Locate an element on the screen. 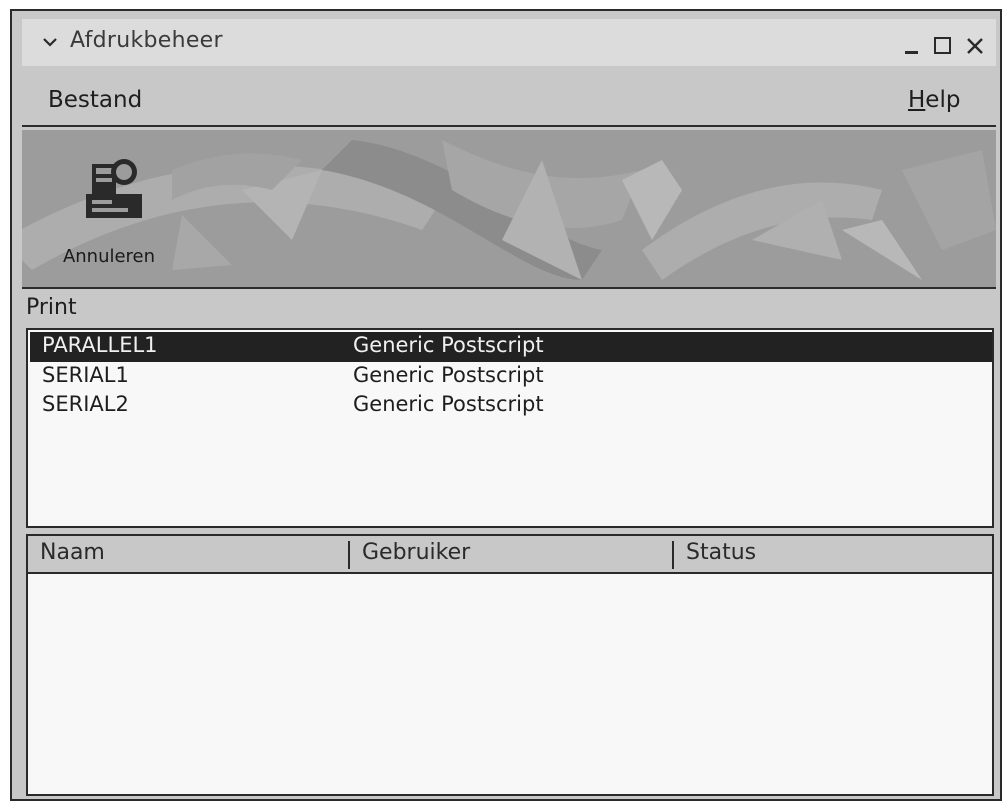  toolbar-separator is located at coordinates (509, 288).